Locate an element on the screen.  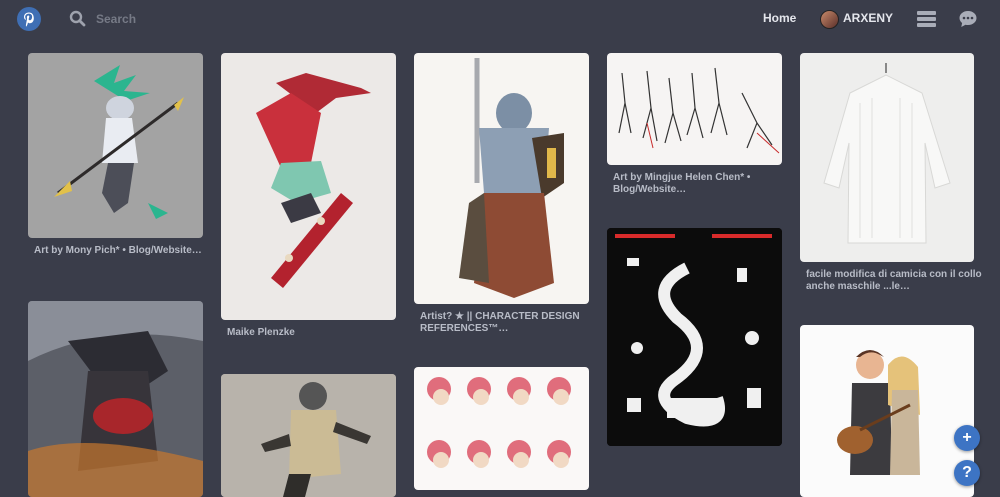
character-illustration is located at coordinates (119, 142).